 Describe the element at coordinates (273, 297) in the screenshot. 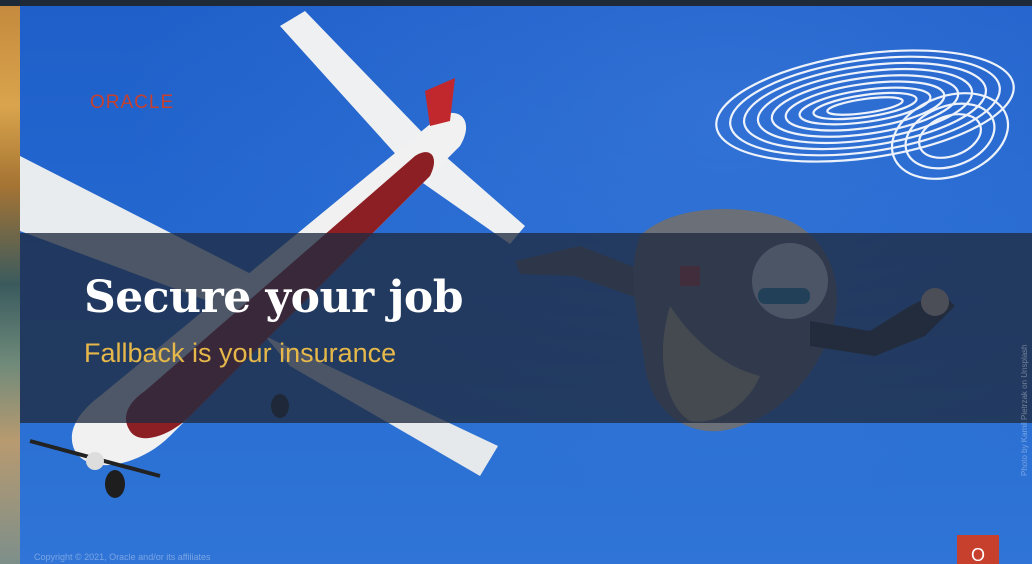

I see `slide-title: Secure your job` at that location.